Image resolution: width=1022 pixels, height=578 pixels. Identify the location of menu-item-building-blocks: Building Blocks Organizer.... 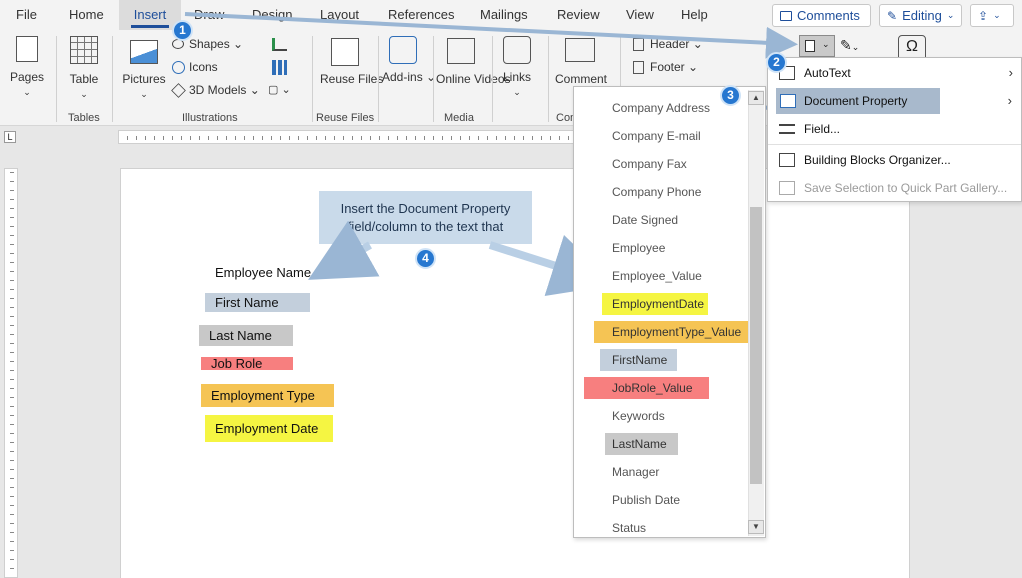
(894, 160).